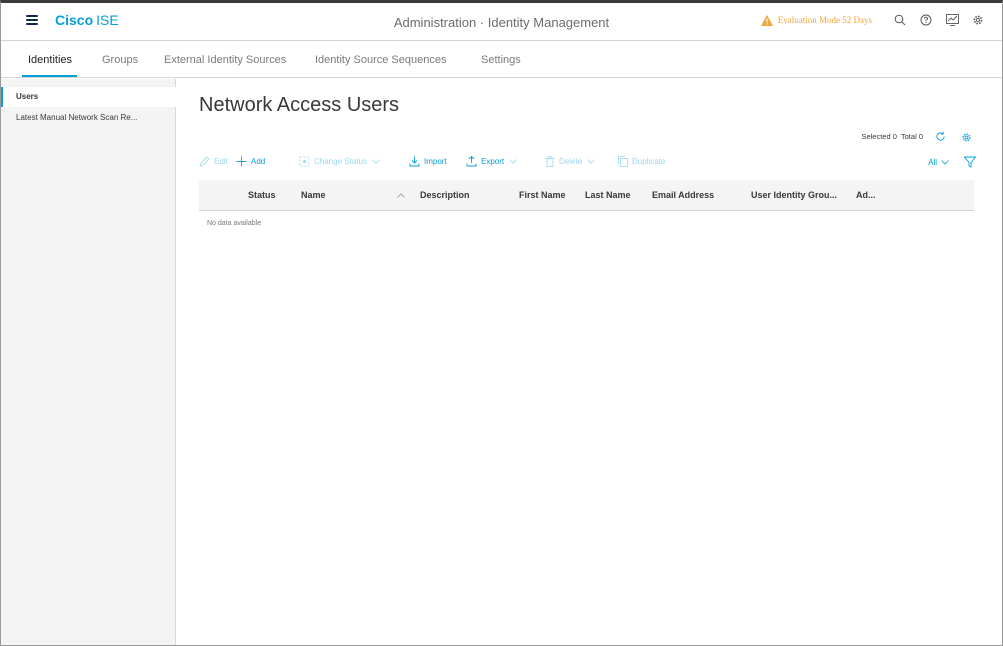 The height and width of the screenshot is (646, 1003). I want to click on duplicate-icon, so click(623, 161).